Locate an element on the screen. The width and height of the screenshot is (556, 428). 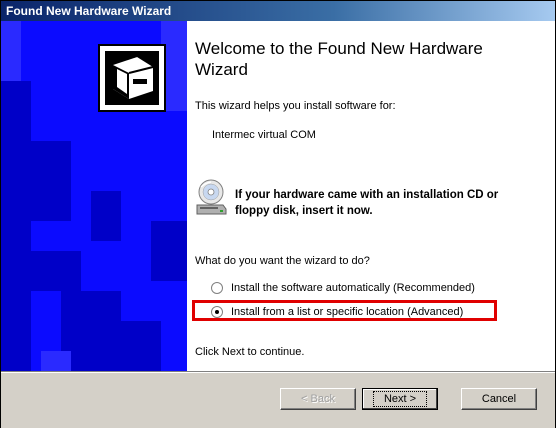
cancel-button: Cancel is located at coordinates (499, 399).